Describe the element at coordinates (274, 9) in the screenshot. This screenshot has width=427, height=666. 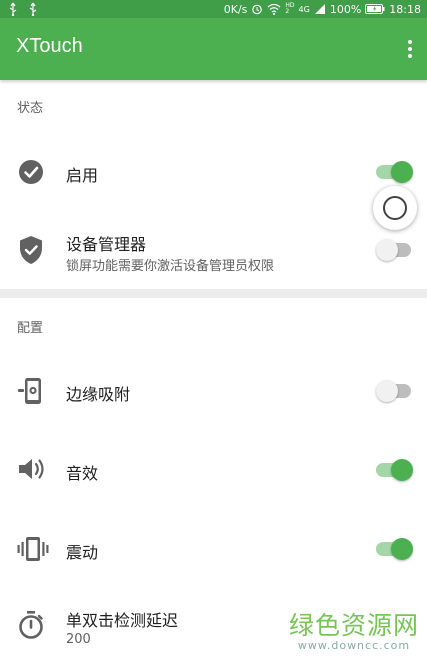
I see `wifi-icon` at that location.